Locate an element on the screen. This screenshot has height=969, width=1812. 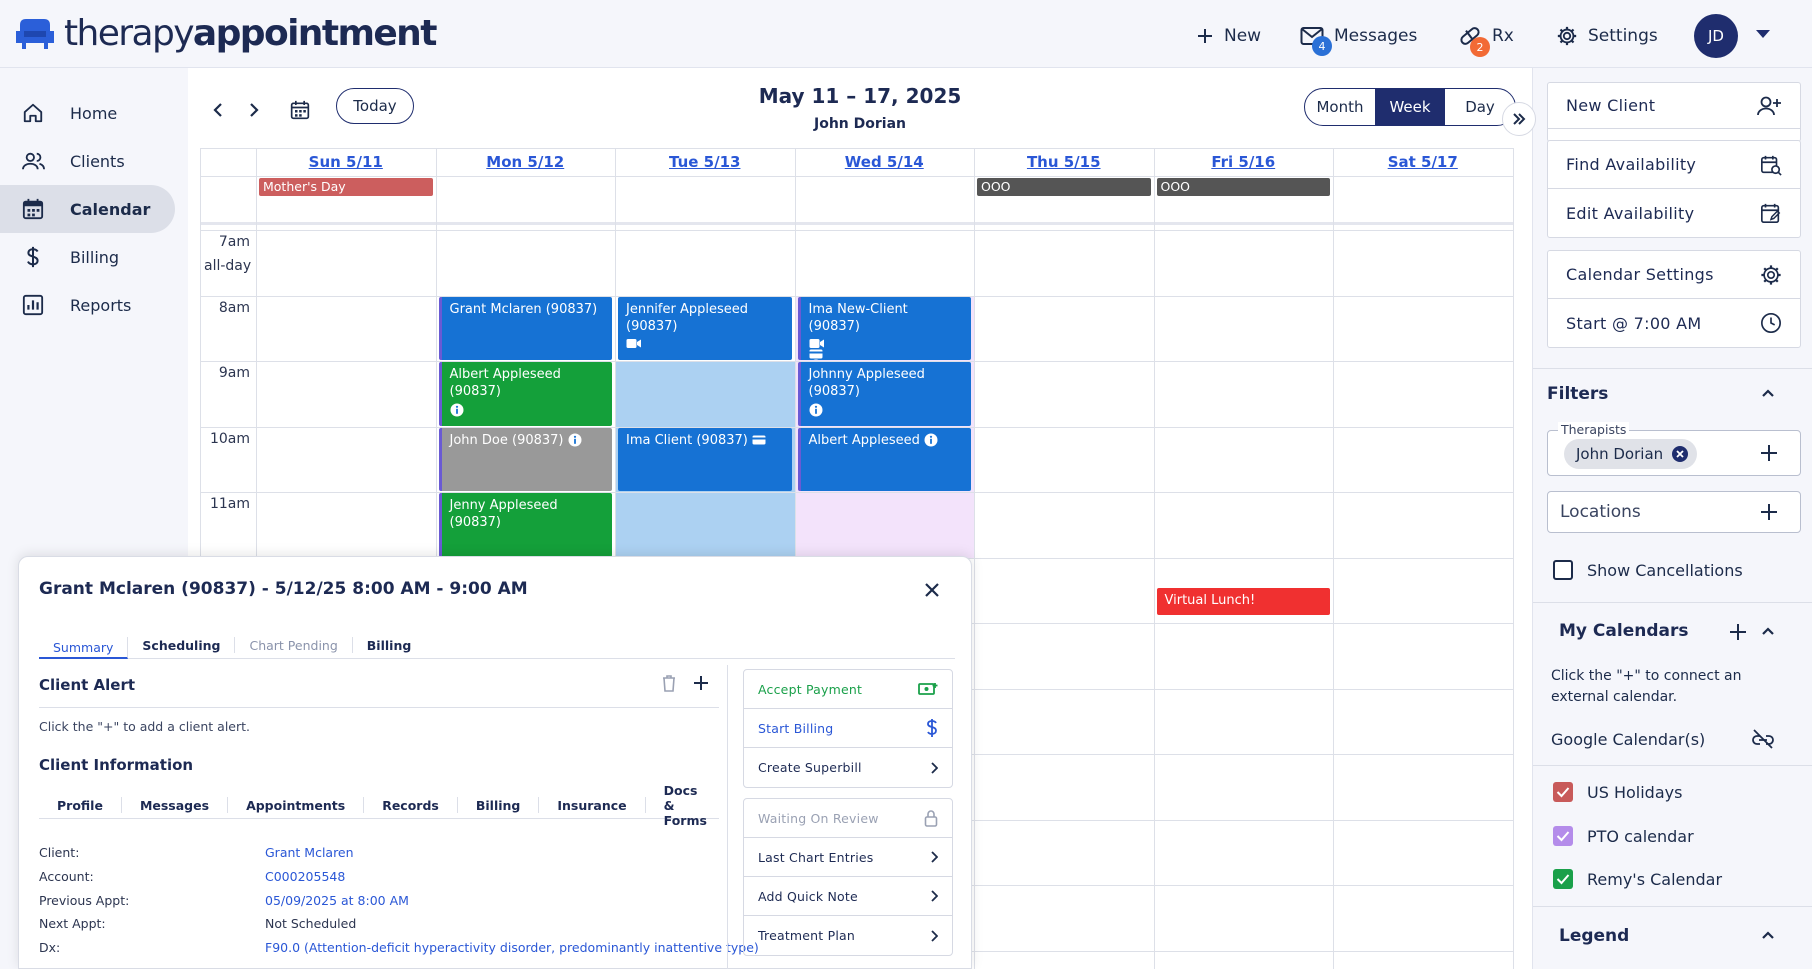
next-appt-value: Not Scheduled is located at coordinates (311, 923).